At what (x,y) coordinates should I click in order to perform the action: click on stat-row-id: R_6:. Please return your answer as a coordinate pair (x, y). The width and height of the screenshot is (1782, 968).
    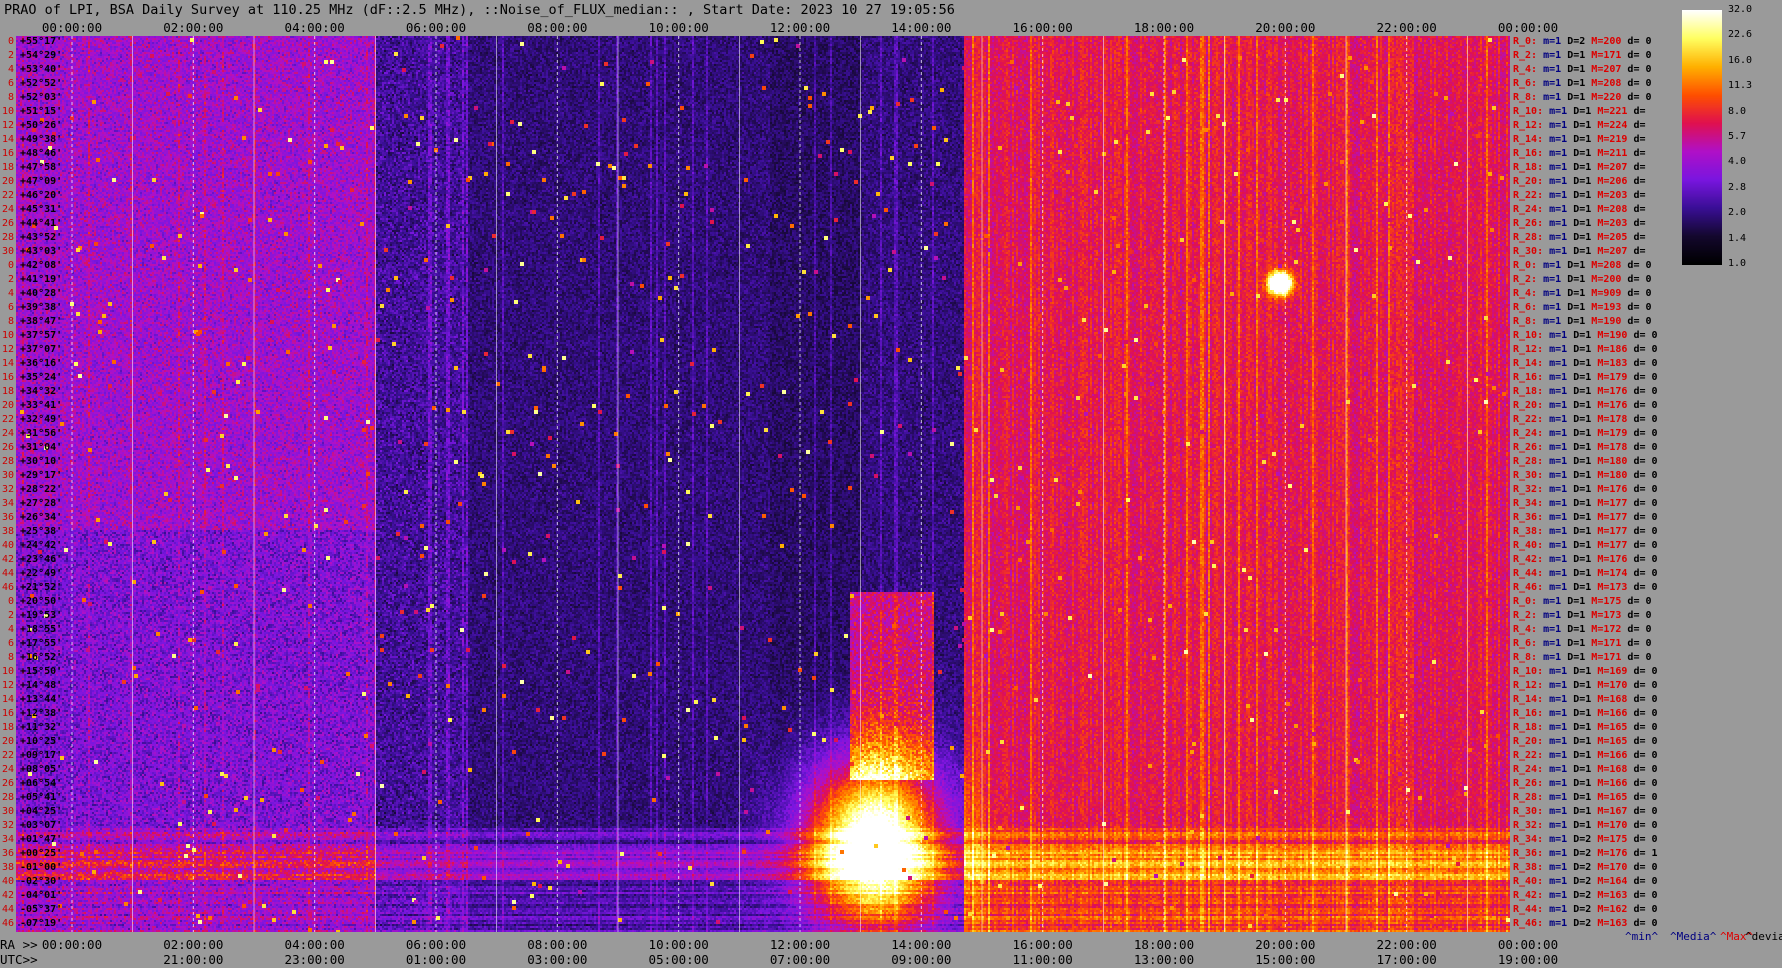
    Looking at the image, I should click on (1525, 307).